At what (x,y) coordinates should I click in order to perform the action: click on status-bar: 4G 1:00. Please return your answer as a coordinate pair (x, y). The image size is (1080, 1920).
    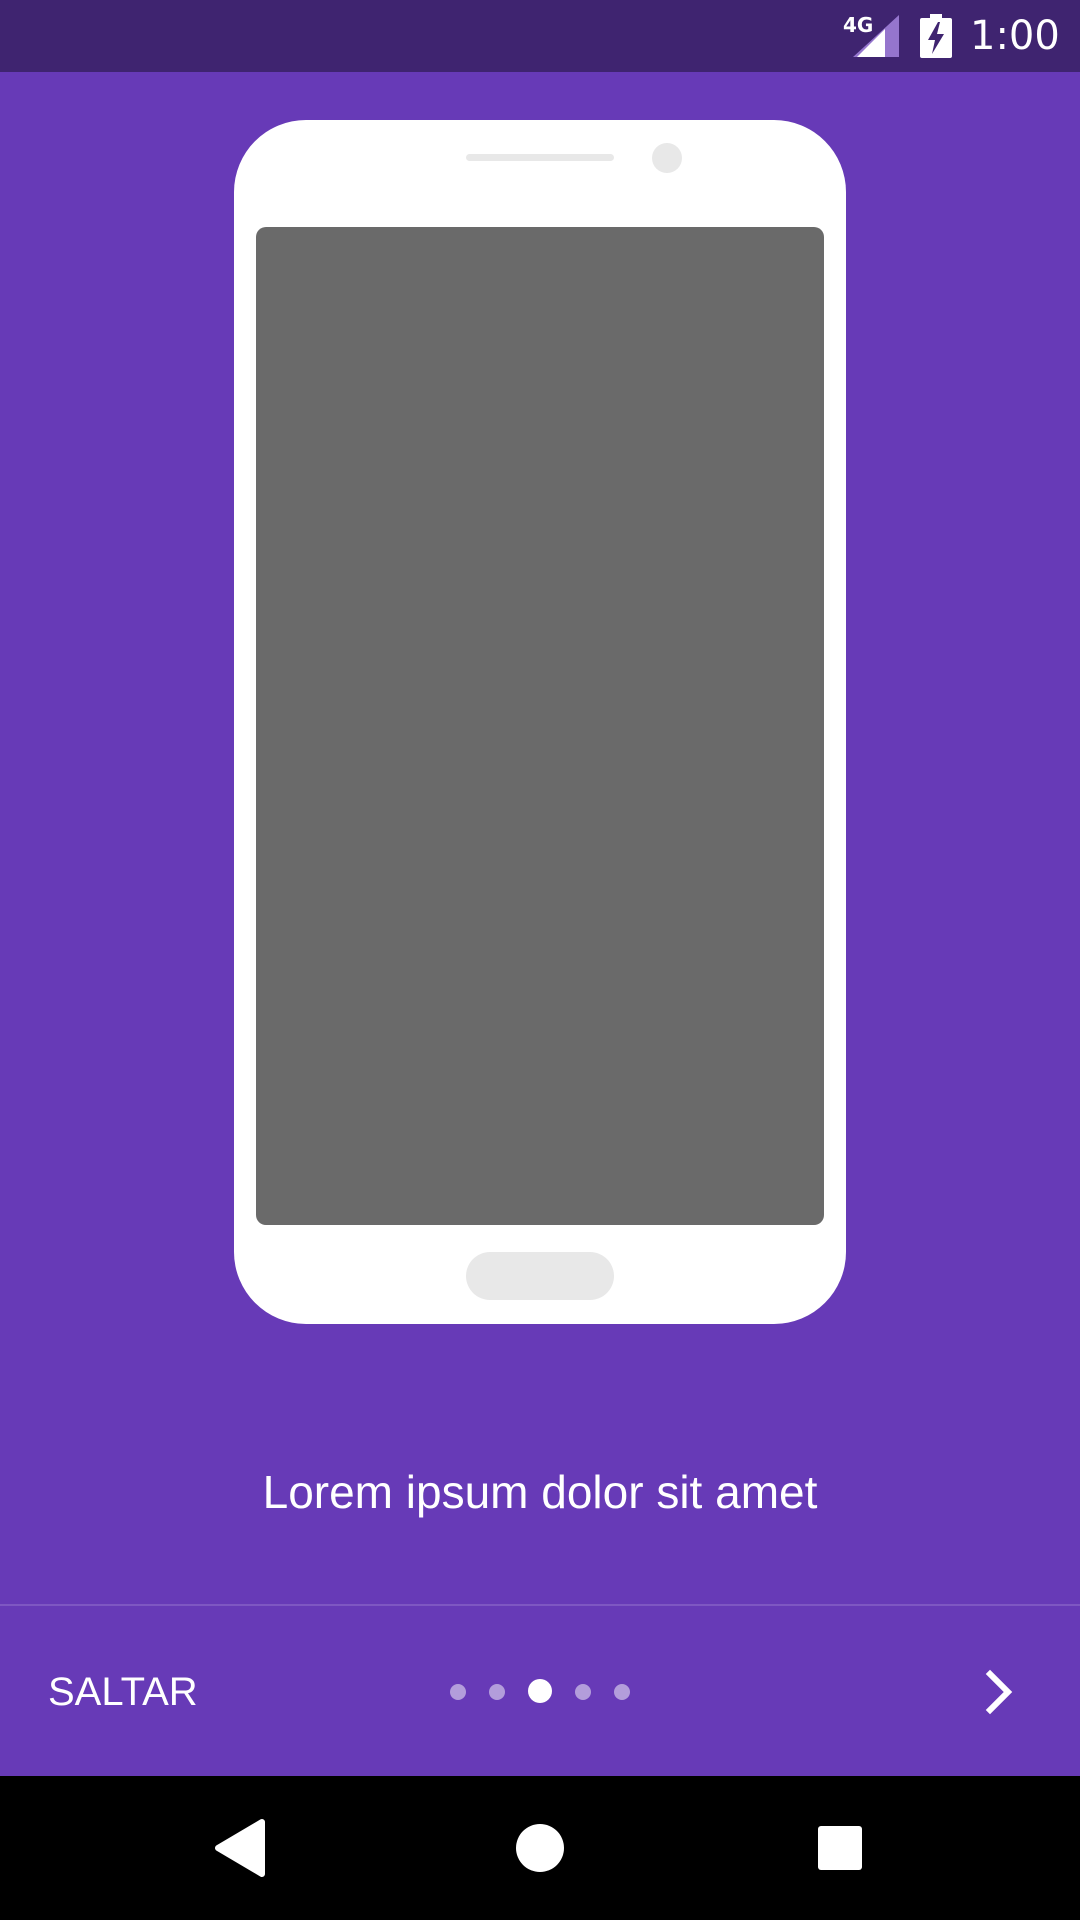
    Looking at the image, I should click on (540, 36).